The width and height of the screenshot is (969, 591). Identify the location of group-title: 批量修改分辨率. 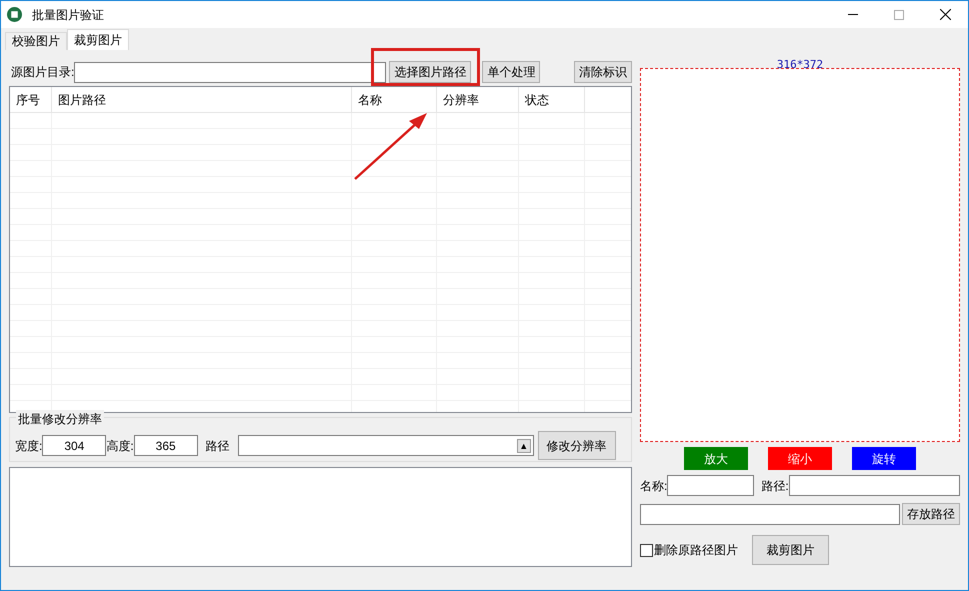
(60, 419).